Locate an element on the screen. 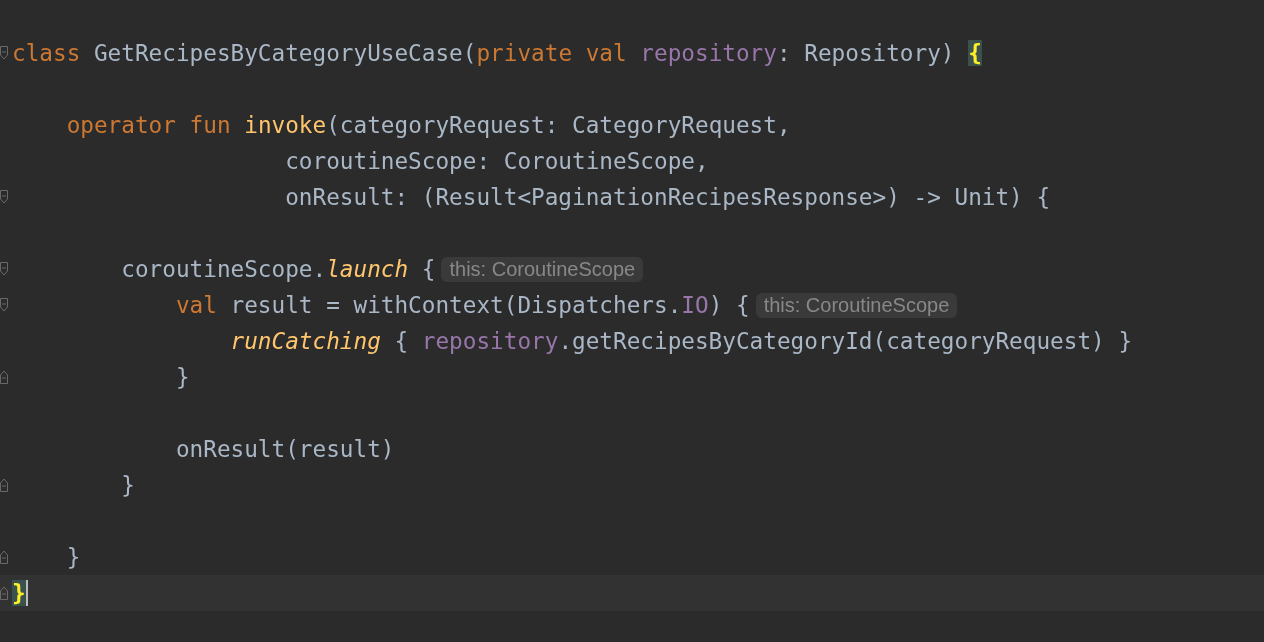 The width and height of the screenshot is (1264, 642). keyword: val is located at coordinates (195, 305).